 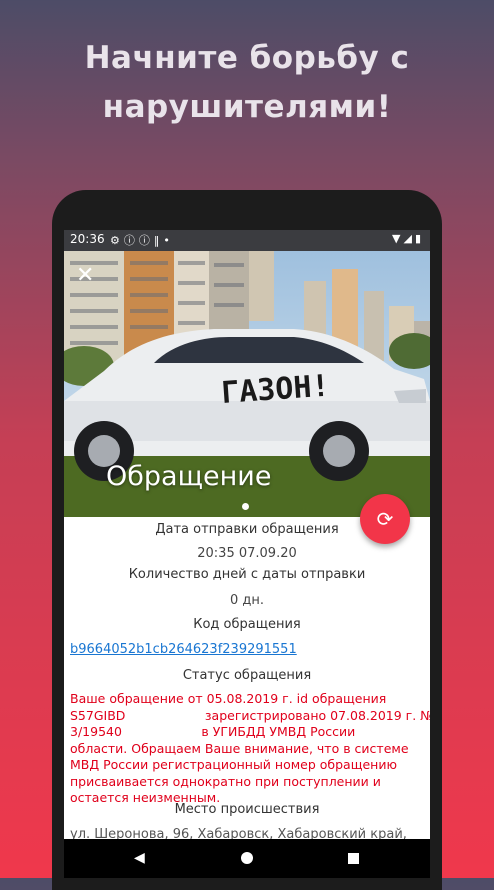 What do you see at coordinates (247, 574) in the screenshot?
I see `days-label: Количество дней с даты отправки` at bounding box center [247, 574].